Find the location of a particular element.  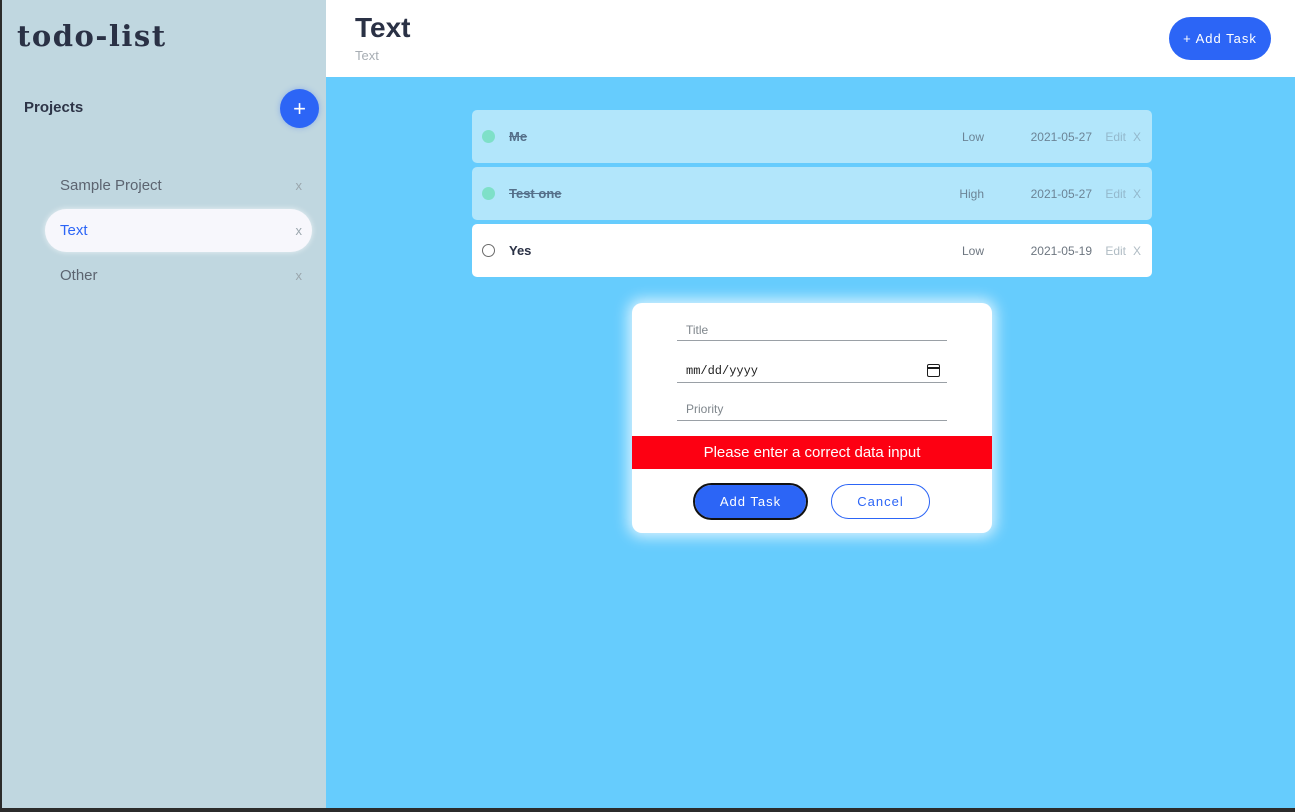

add-task-button: + Add Task is located at coordinates (1220, 38).